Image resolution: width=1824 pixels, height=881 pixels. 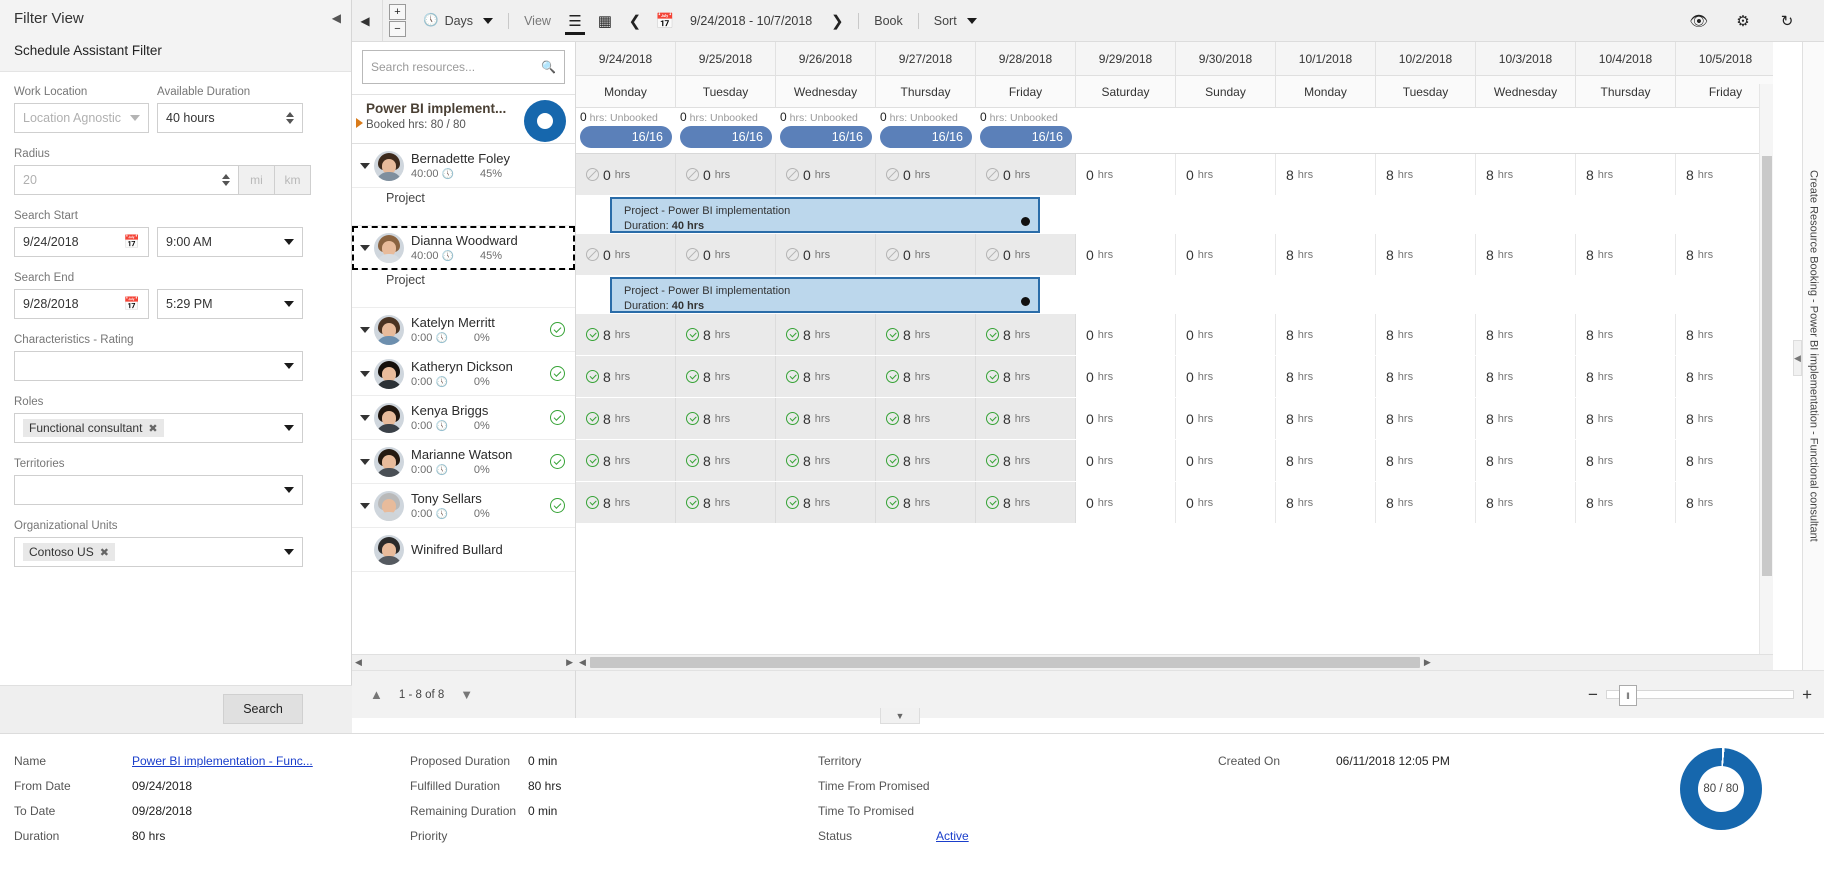 What do you see at coordinates (365, 21) in the screenshot?
I see `toolbar-back-icon: ◀` at bounding box center [365, 21].